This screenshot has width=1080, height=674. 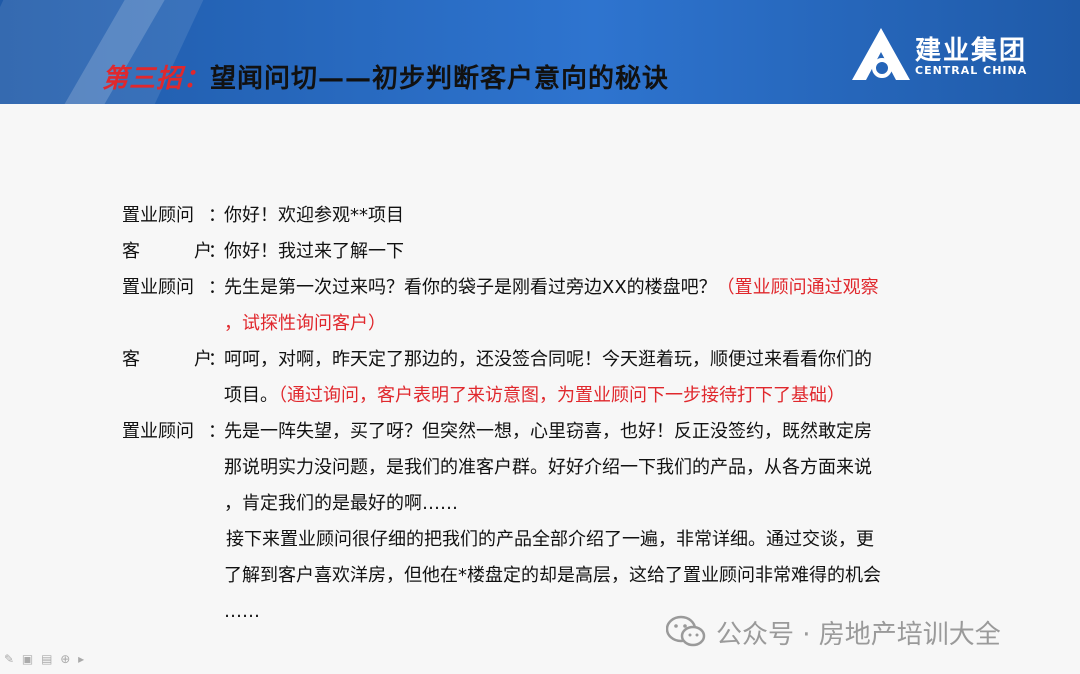 What do you see at coordinates (47, 659) in the screenshot?
I see `menu-icon: ▤` at bounding box center [47, 659].